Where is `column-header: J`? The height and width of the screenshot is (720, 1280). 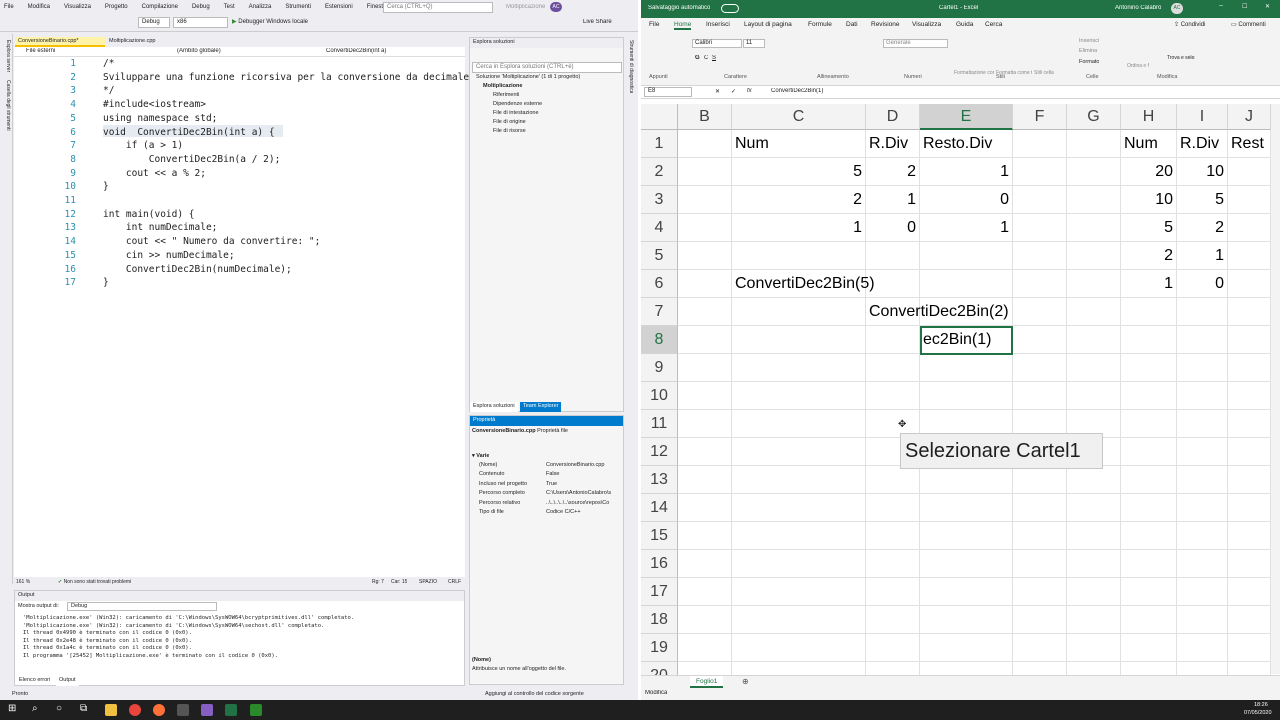 column-header: J is located at coordinates (1249, 117).